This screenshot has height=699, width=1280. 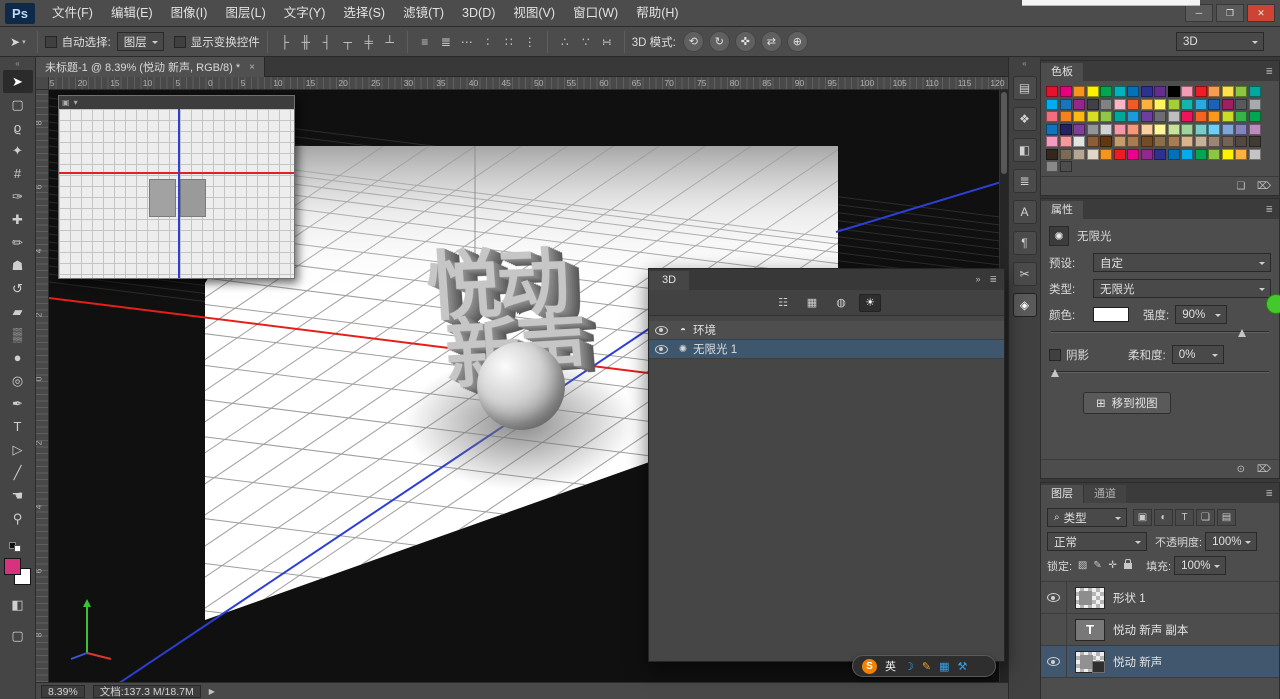 What do you see at coordinates (478, 13) in the screenshot?
I see `menu-3D: 3D(D)` at bounding box center [478, 13].